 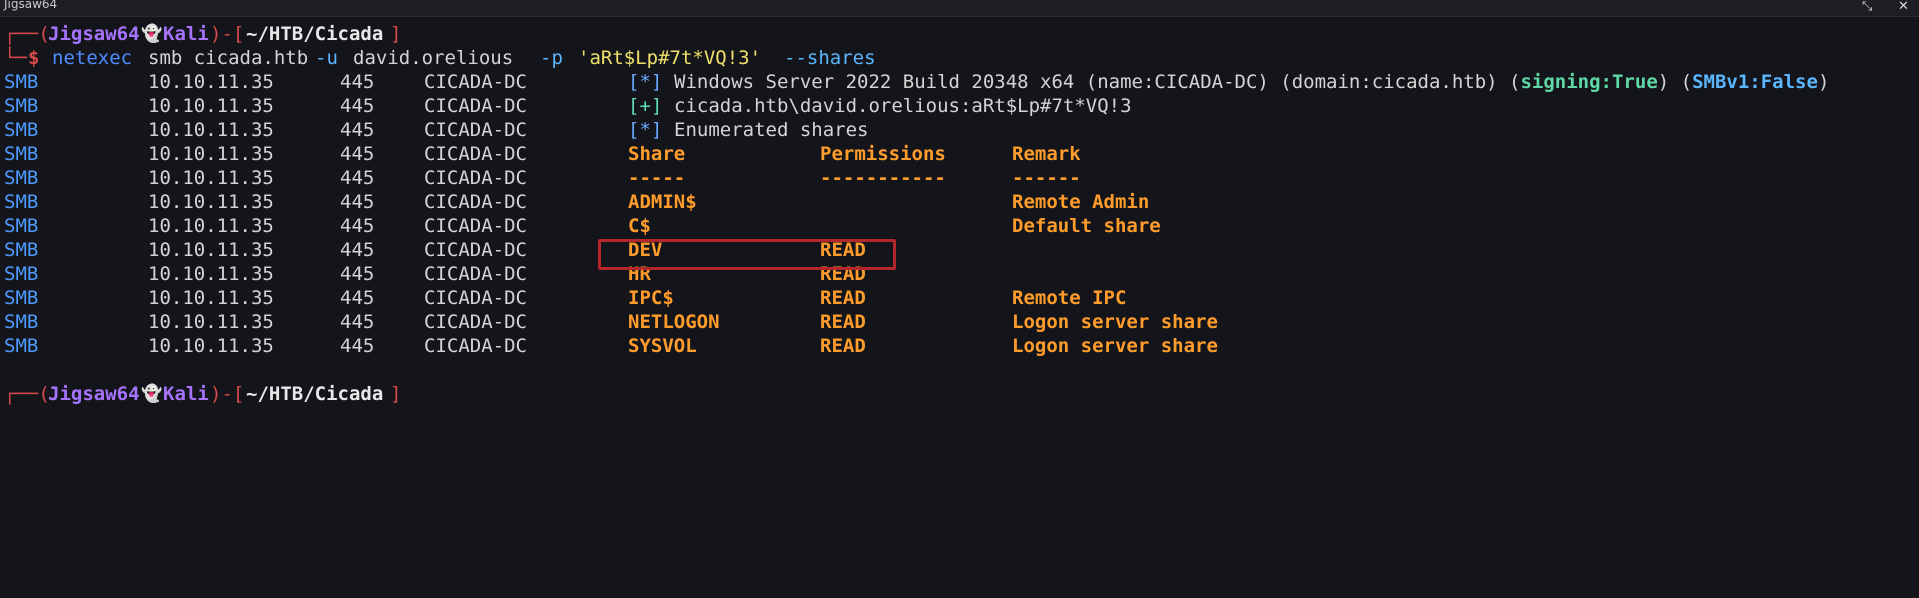 What do you see at coordinates (1086, 226) in the screenshot?
I see `share-remark: Default share` at bounding box center [1086, 226].